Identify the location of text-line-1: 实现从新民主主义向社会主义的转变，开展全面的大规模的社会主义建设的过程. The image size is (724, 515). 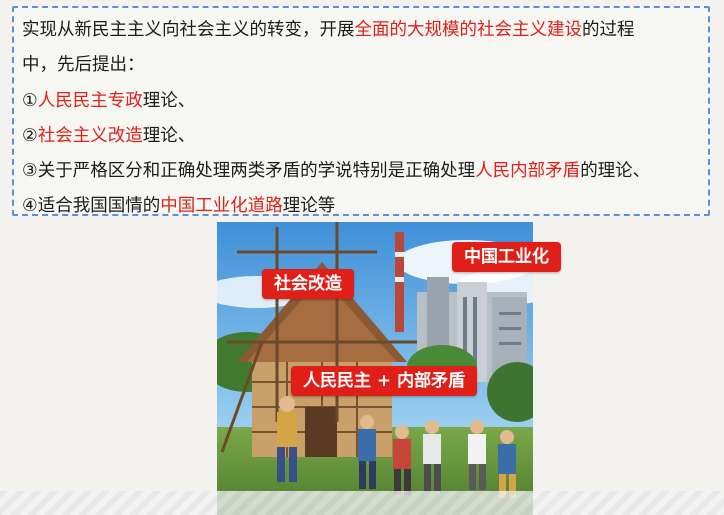
(328, 30).